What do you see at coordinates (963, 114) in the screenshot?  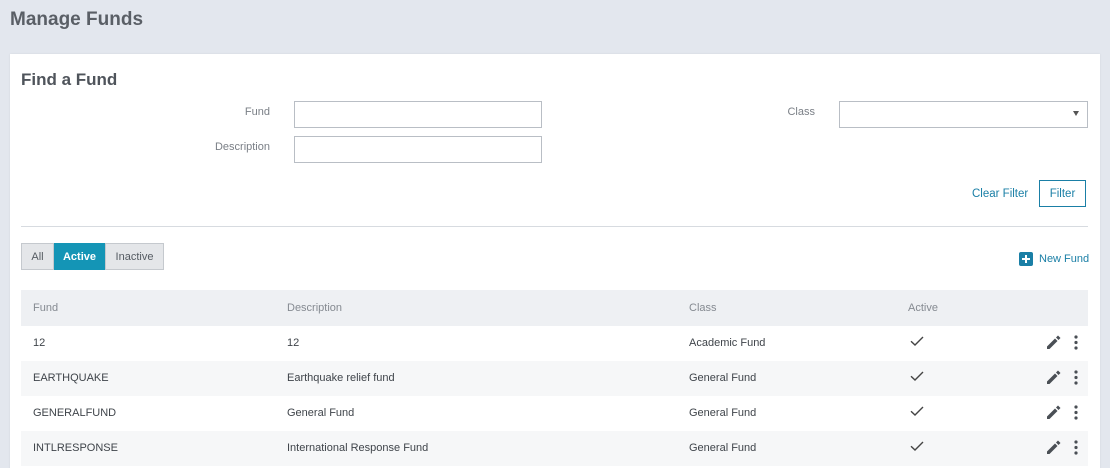 I see `class-select` at bounding box center [963, 114].